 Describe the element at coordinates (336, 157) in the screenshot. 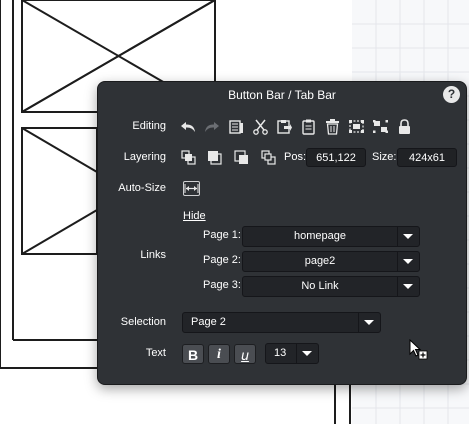

I see `position-field: 651,122` at that location.